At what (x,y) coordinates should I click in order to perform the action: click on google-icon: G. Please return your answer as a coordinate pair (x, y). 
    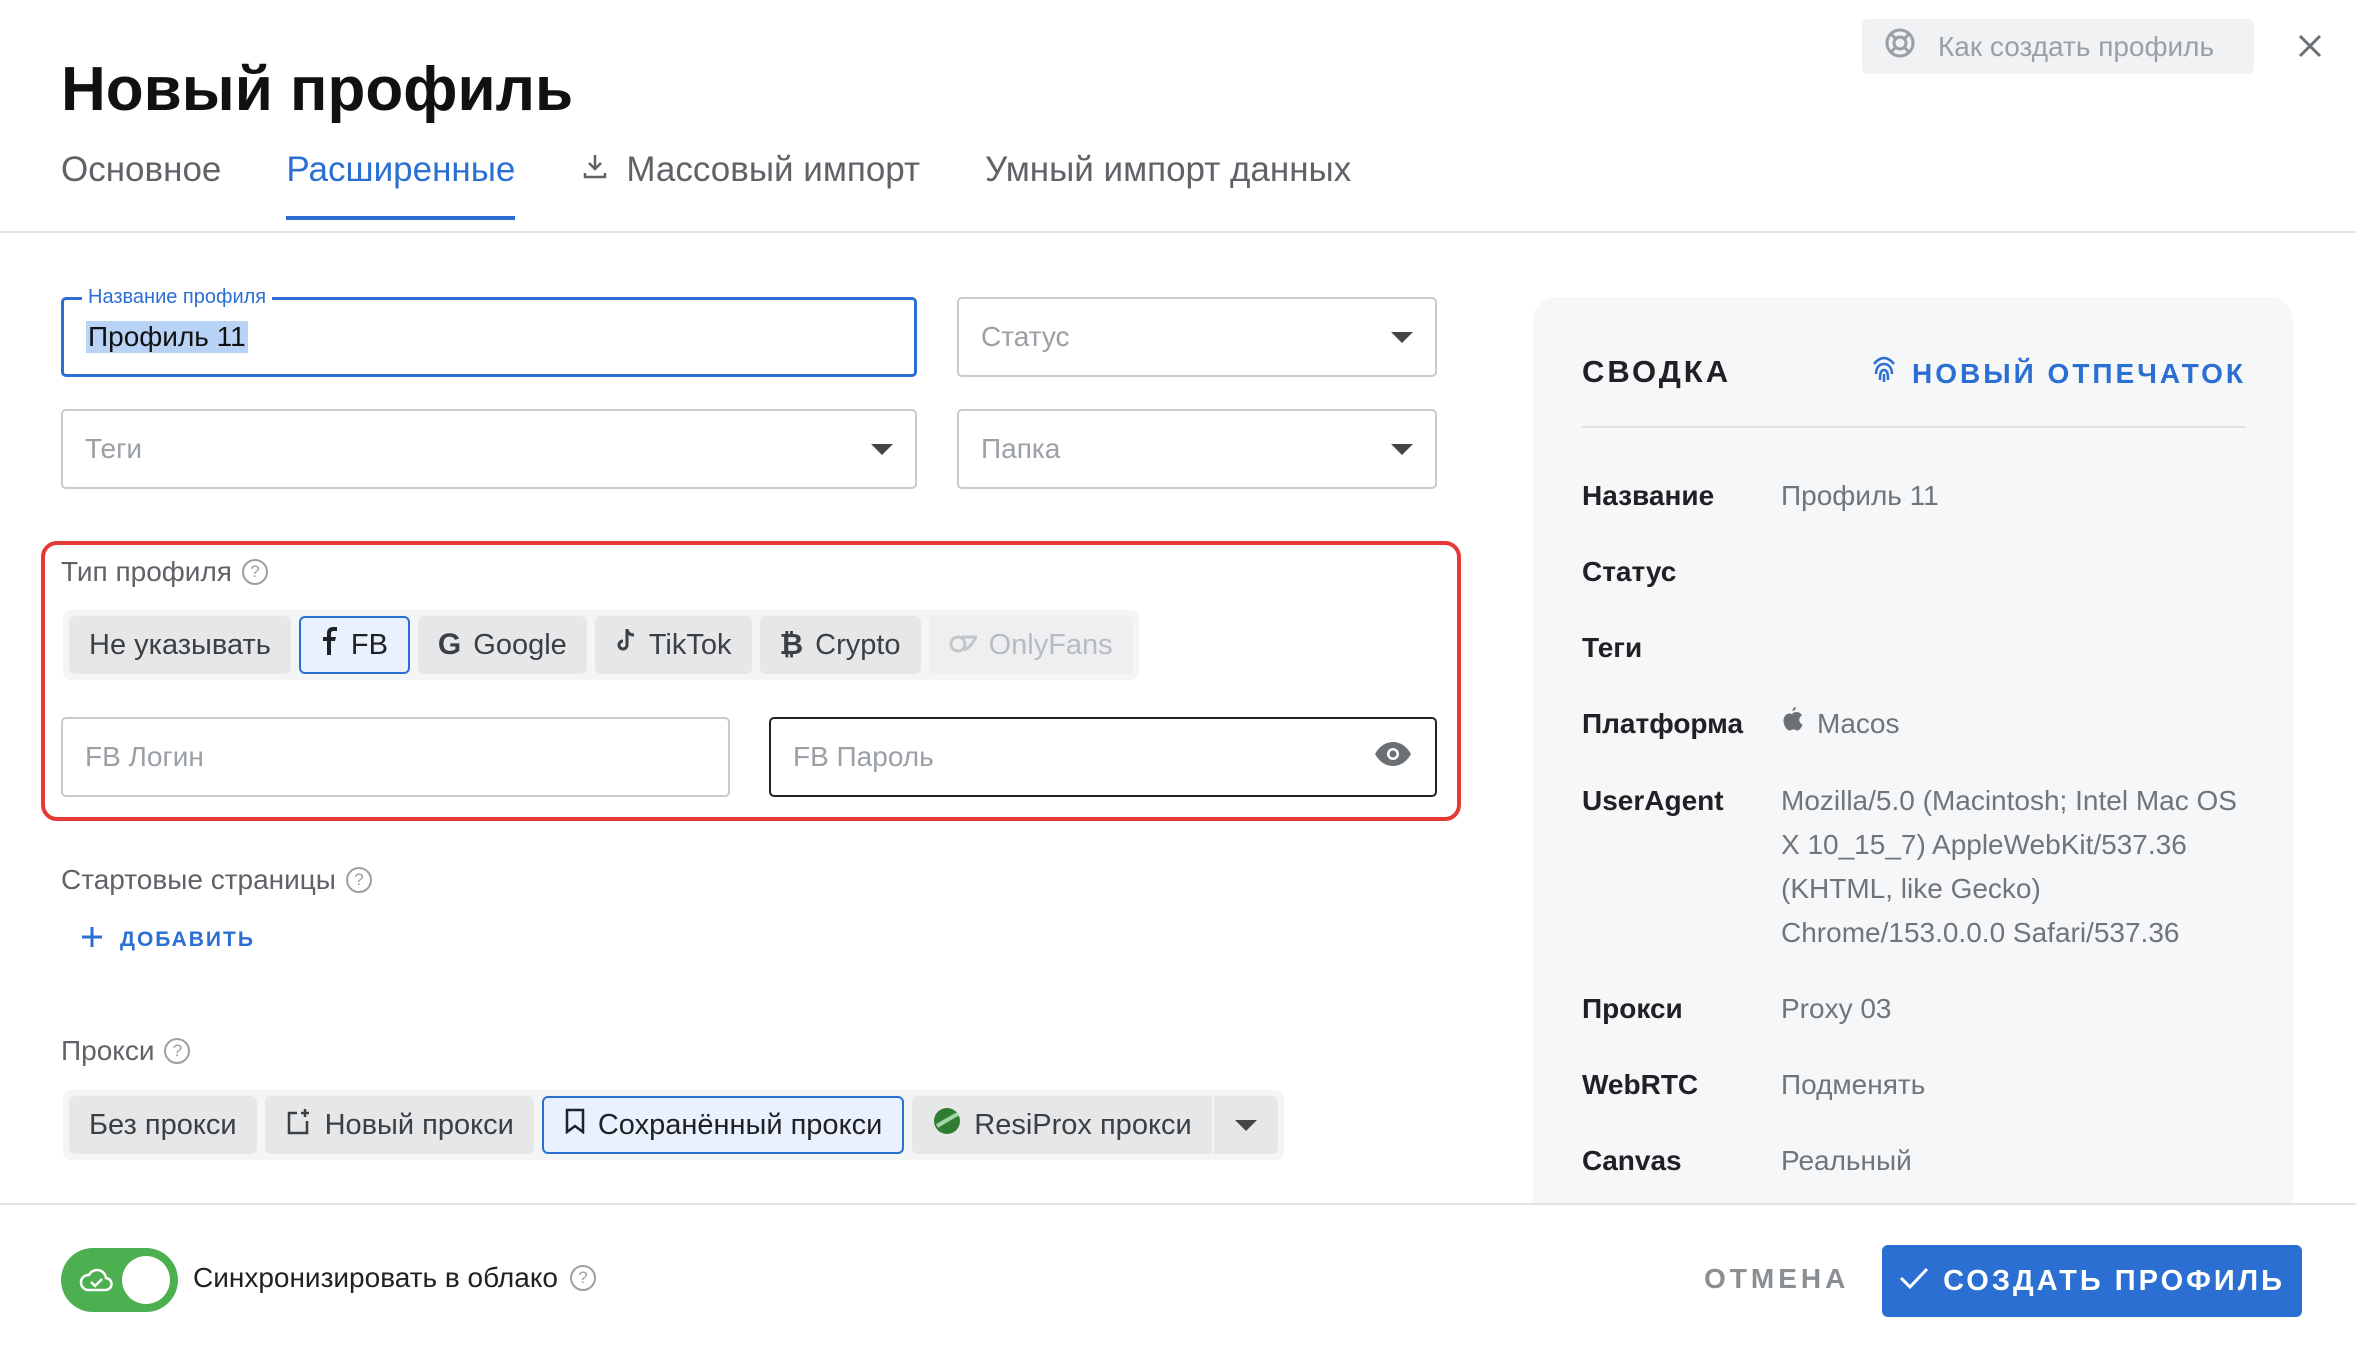
    Looking at the image, I should click on (449, 644).